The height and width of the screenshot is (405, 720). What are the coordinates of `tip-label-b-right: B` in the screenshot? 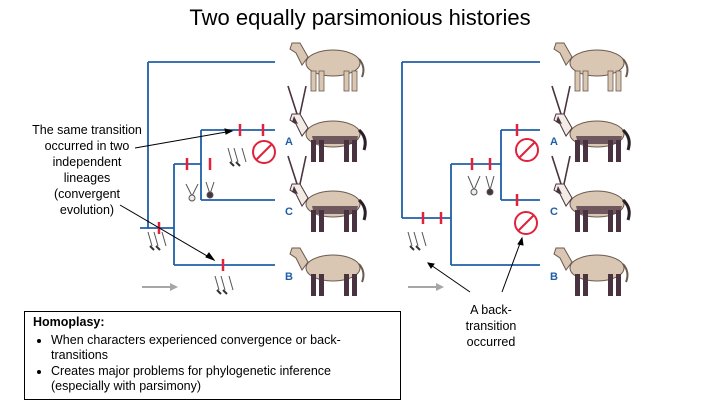 It's located at (554, 277).